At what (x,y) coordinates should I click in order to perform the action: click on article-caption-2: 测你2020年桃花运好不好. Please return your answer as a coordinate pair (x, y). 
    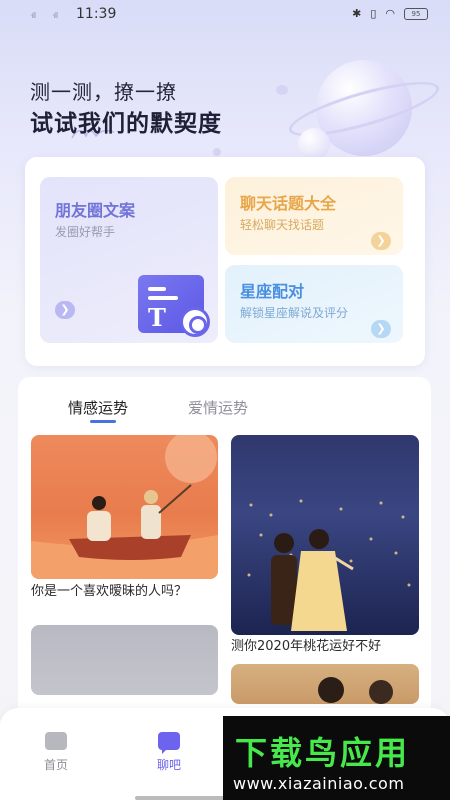
    Looking at the image, I should click on (328, 646).